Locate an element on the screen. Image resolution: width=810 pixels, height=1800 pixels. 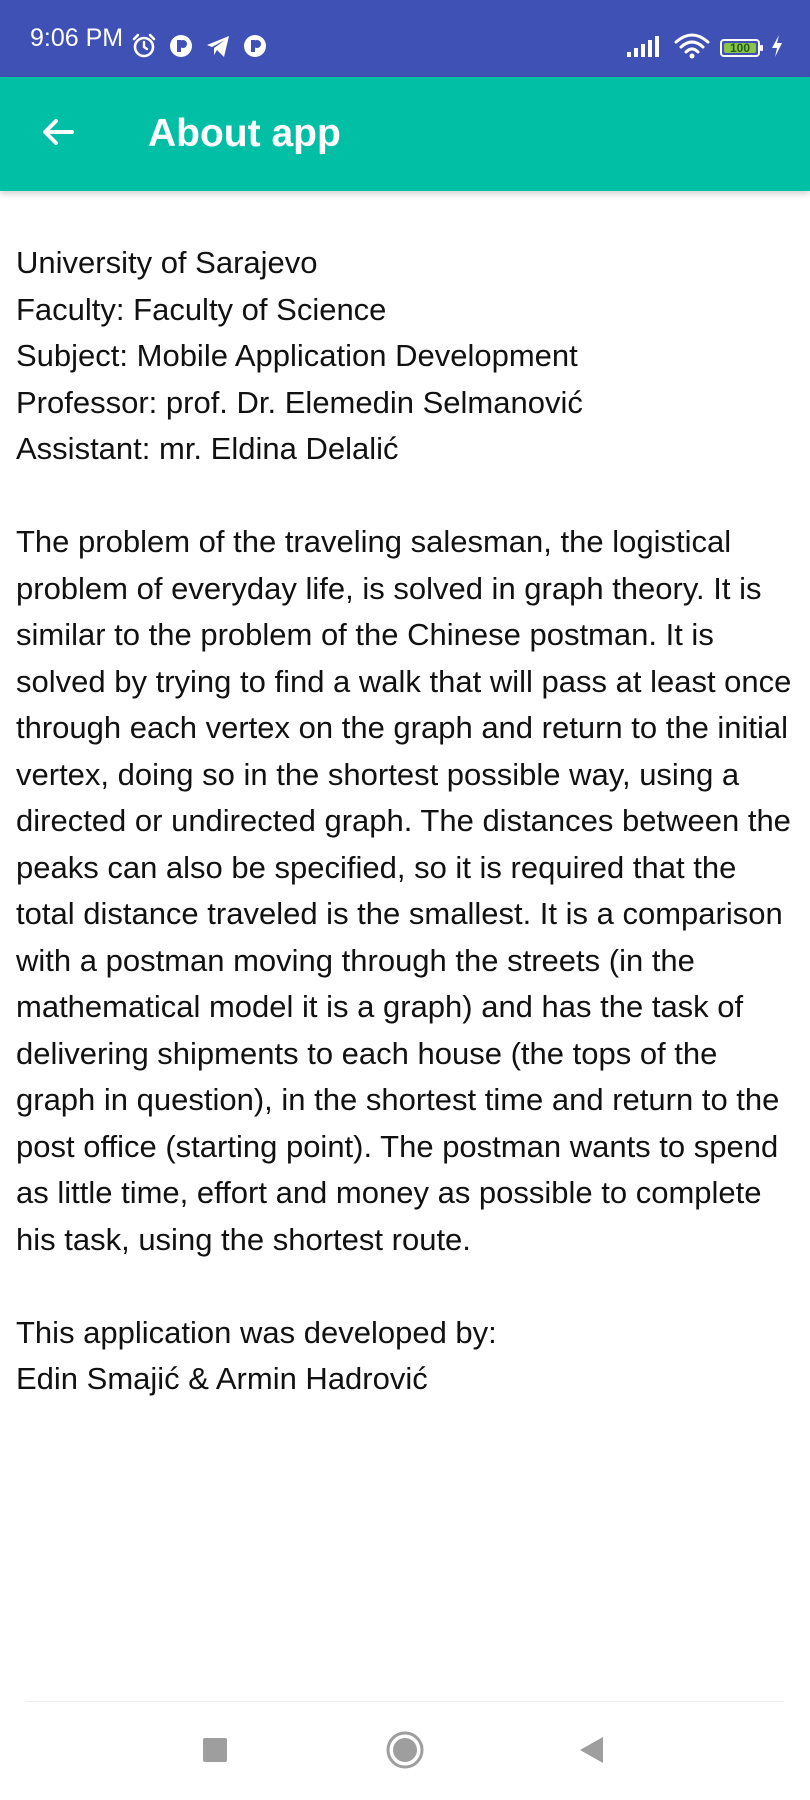
arrow-back-icon is located at coordinates (58, 134).